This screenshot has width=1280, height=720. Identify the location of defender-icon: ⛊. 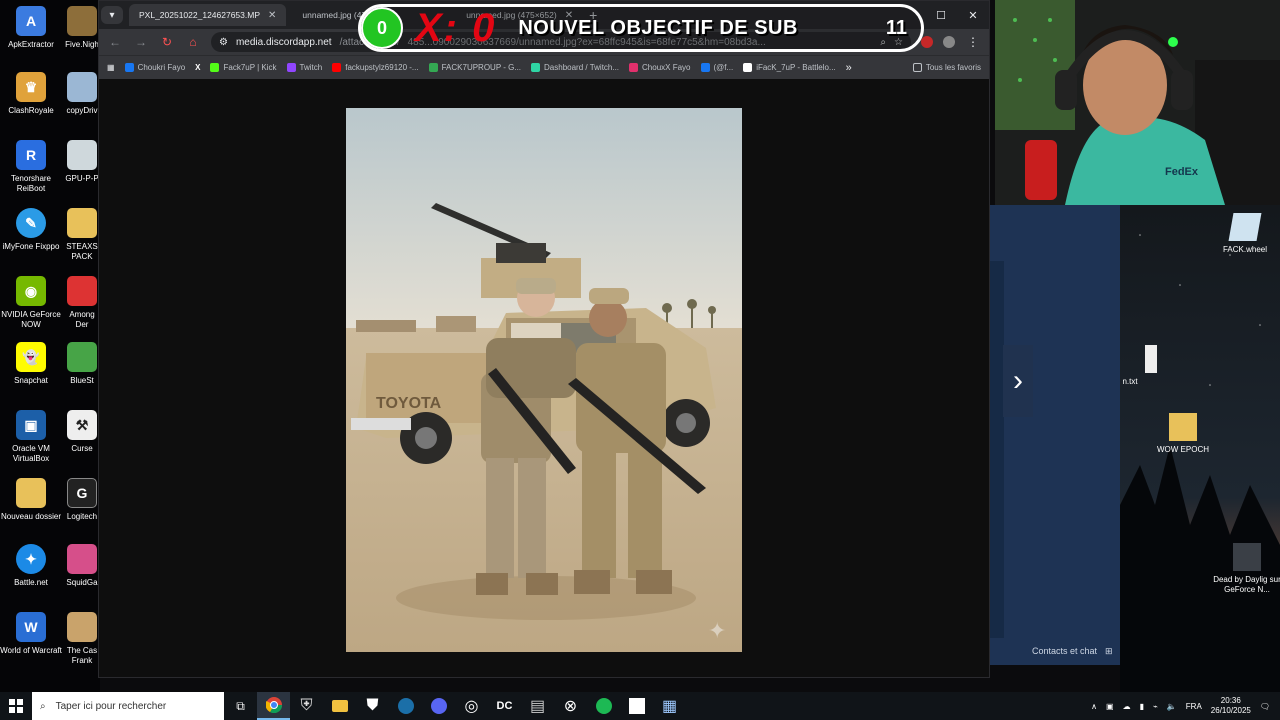
(372, 706).